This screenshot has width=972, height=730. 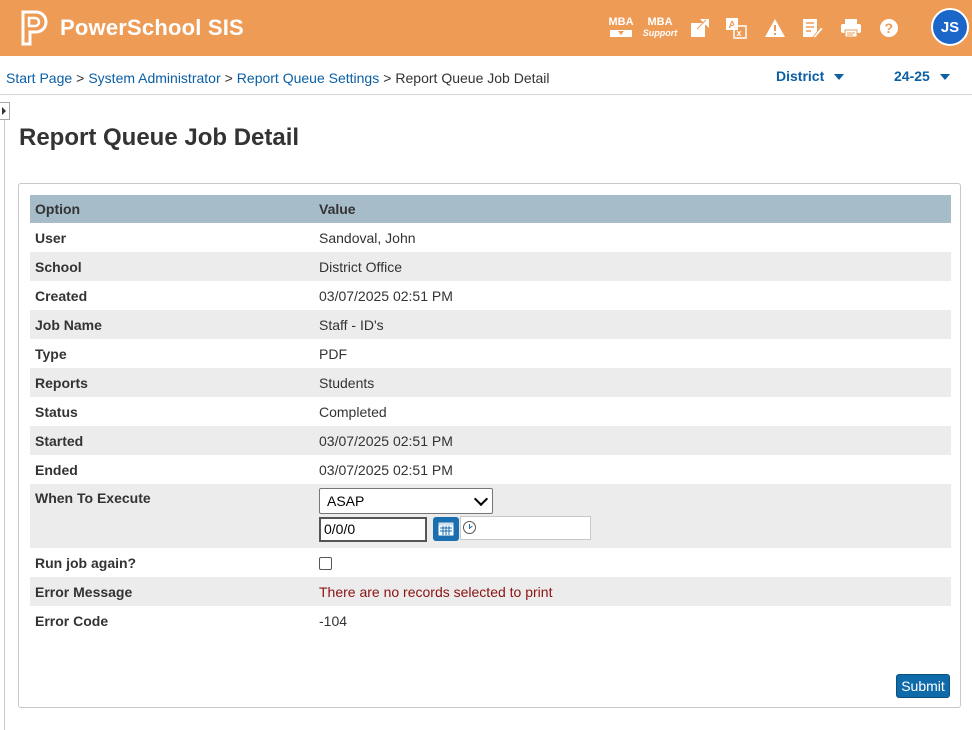 What do you see at coordinates (346, 501) in the screenshot?
I see `when-to-execute-selected: ASAP` at bounding box center [346, 501].